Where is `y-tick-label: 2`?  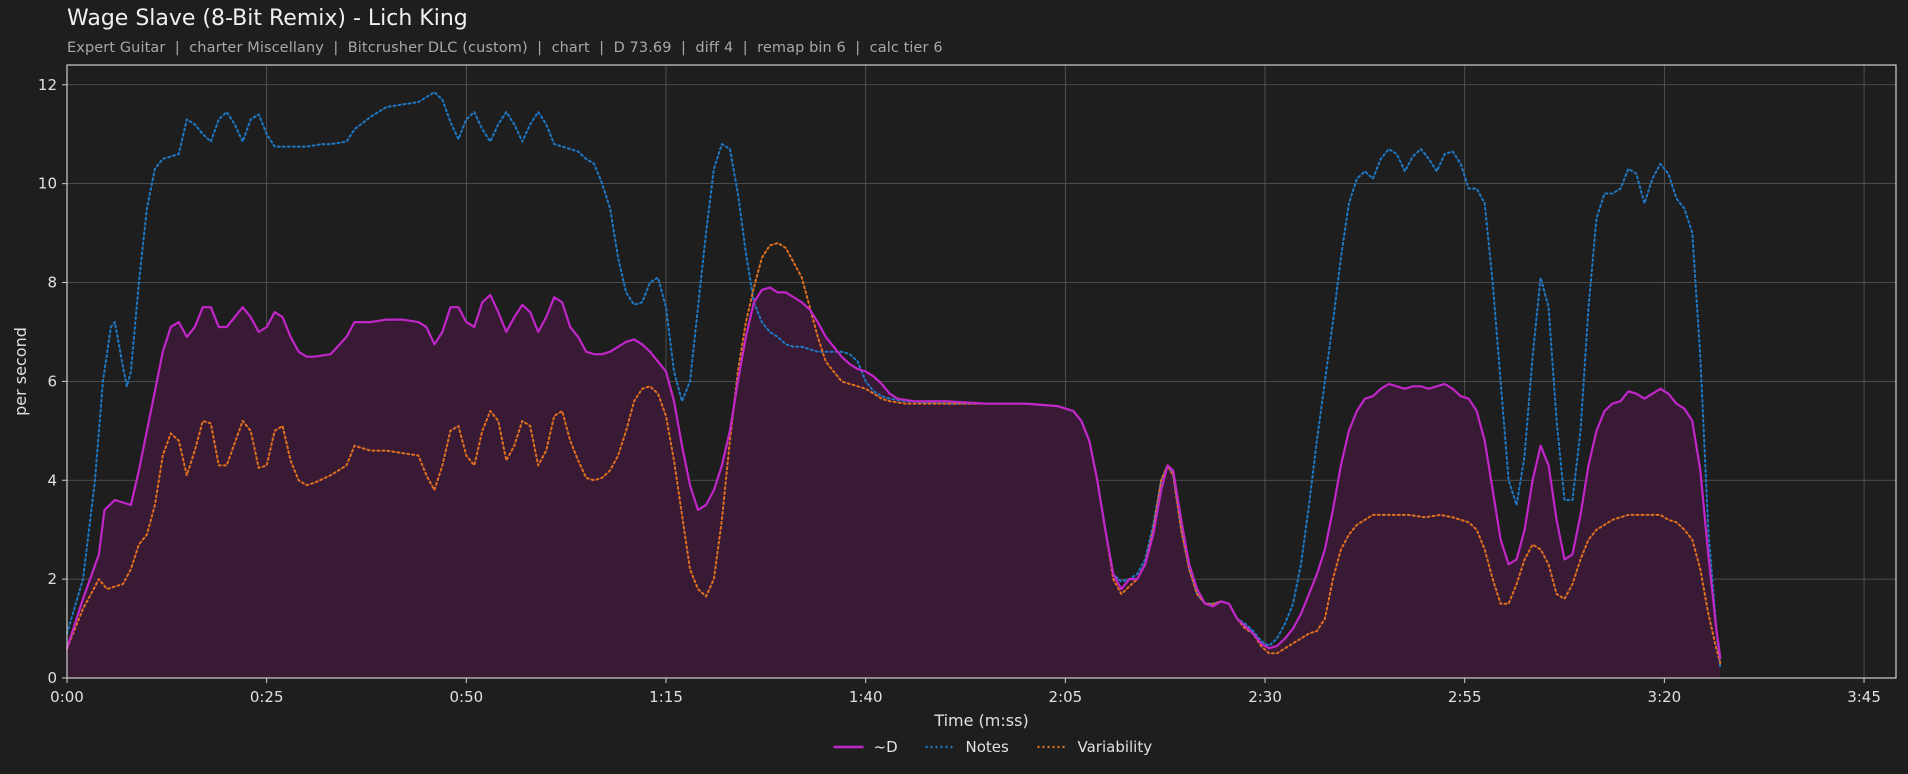 y-tick-label: 2 is located at coordinates (52, 579).